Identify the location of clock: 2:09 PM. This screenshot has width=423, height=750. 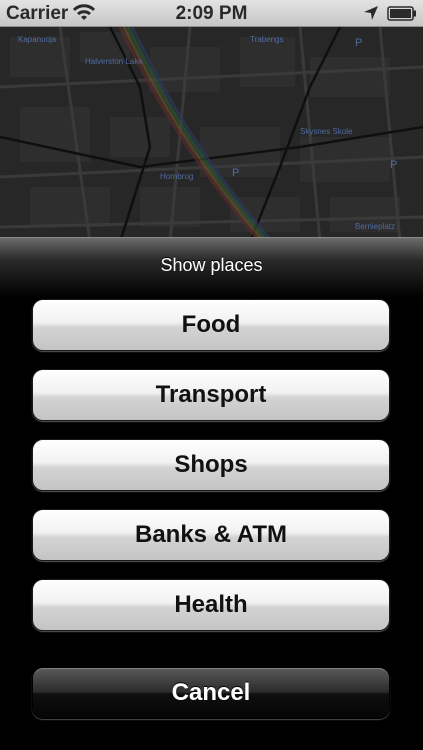
(211, 13).